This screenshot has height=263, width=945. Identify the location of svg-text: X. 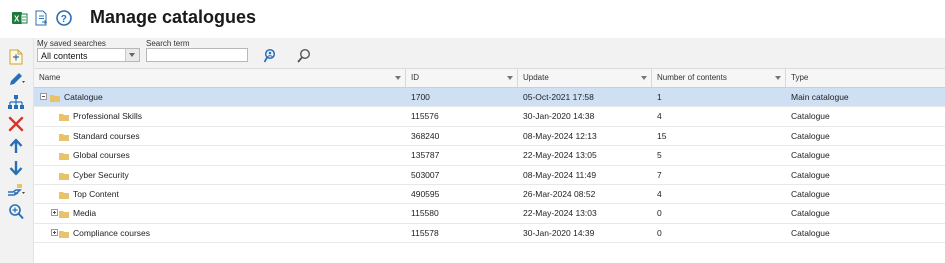
(17, 19).